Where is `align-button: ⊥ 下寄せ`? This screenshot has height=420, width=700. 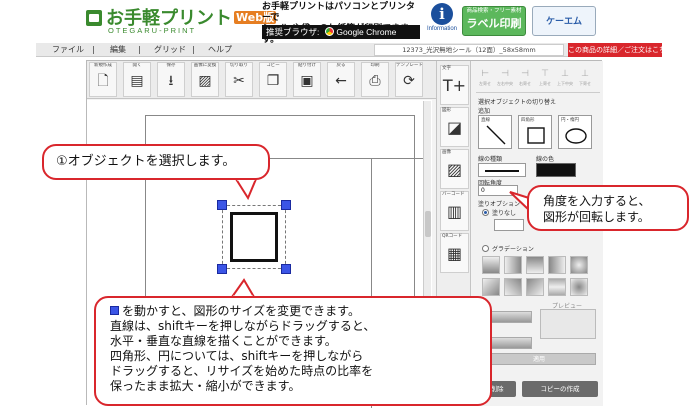 align-button: ⊥ 下寄せ is located at coordinates (585, 79).